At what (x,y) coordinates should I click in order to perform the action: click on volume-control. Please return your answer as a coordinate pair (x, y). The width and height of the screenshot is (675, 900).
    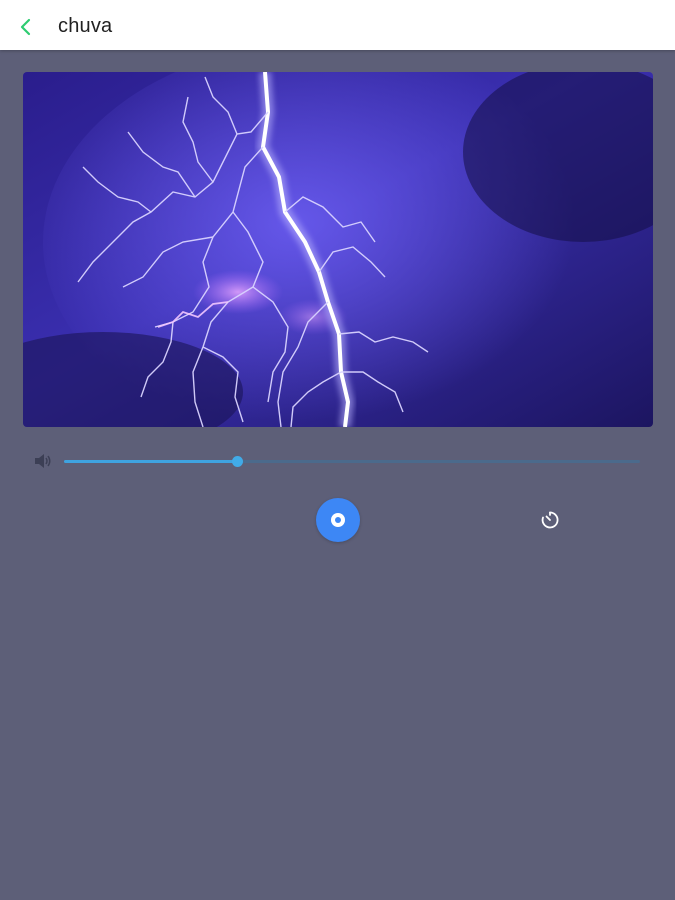
    Looking at the image, I should click on (339, 461).